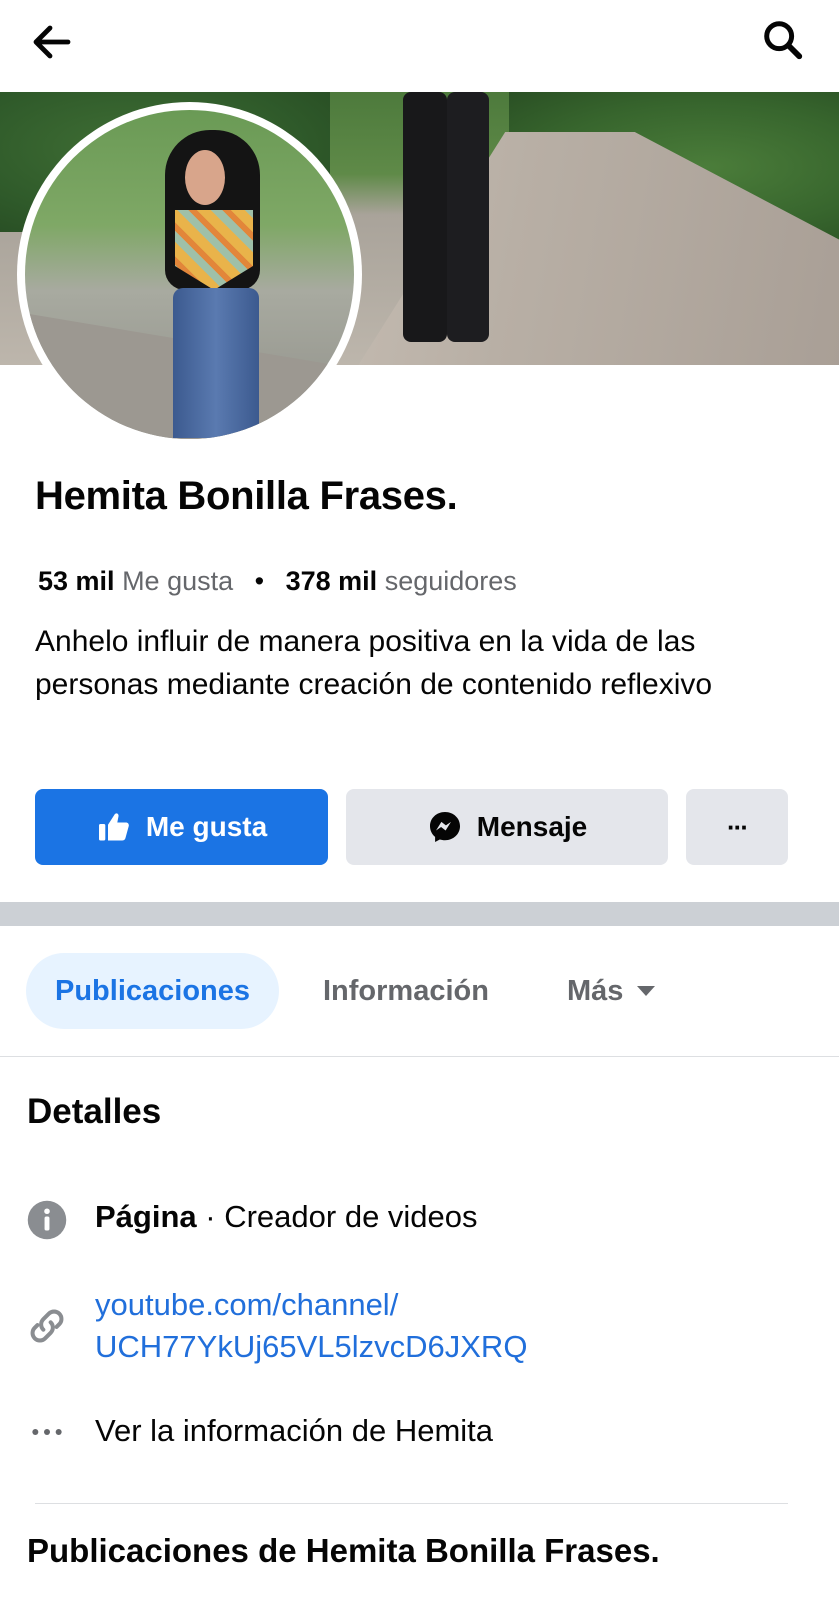 This screenshot has width=839, height=1600. Describe the element at coordinates (343, 1550) in the screenshot. I see `posts-heading: Publicaciones de Hemita Bonilla Frases.` at that location.